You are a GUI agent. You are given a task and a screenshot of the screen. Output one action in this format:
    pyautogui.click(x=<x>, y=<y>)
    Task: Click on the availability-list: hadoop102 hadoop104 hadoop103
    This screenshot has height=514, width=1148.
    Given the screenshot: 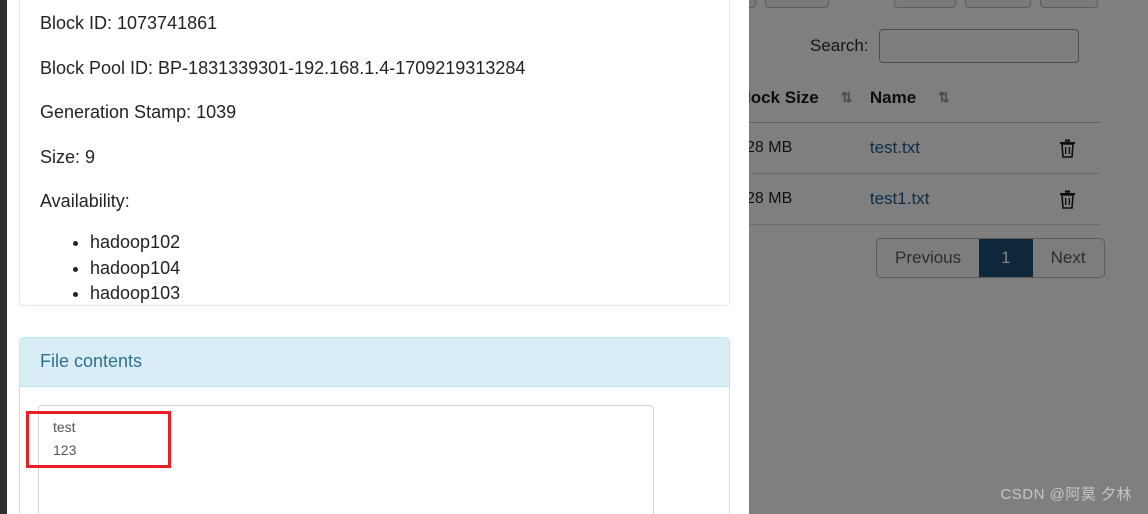 What is the action you would take?
    pyautogui.click(x=374, y=268)
    